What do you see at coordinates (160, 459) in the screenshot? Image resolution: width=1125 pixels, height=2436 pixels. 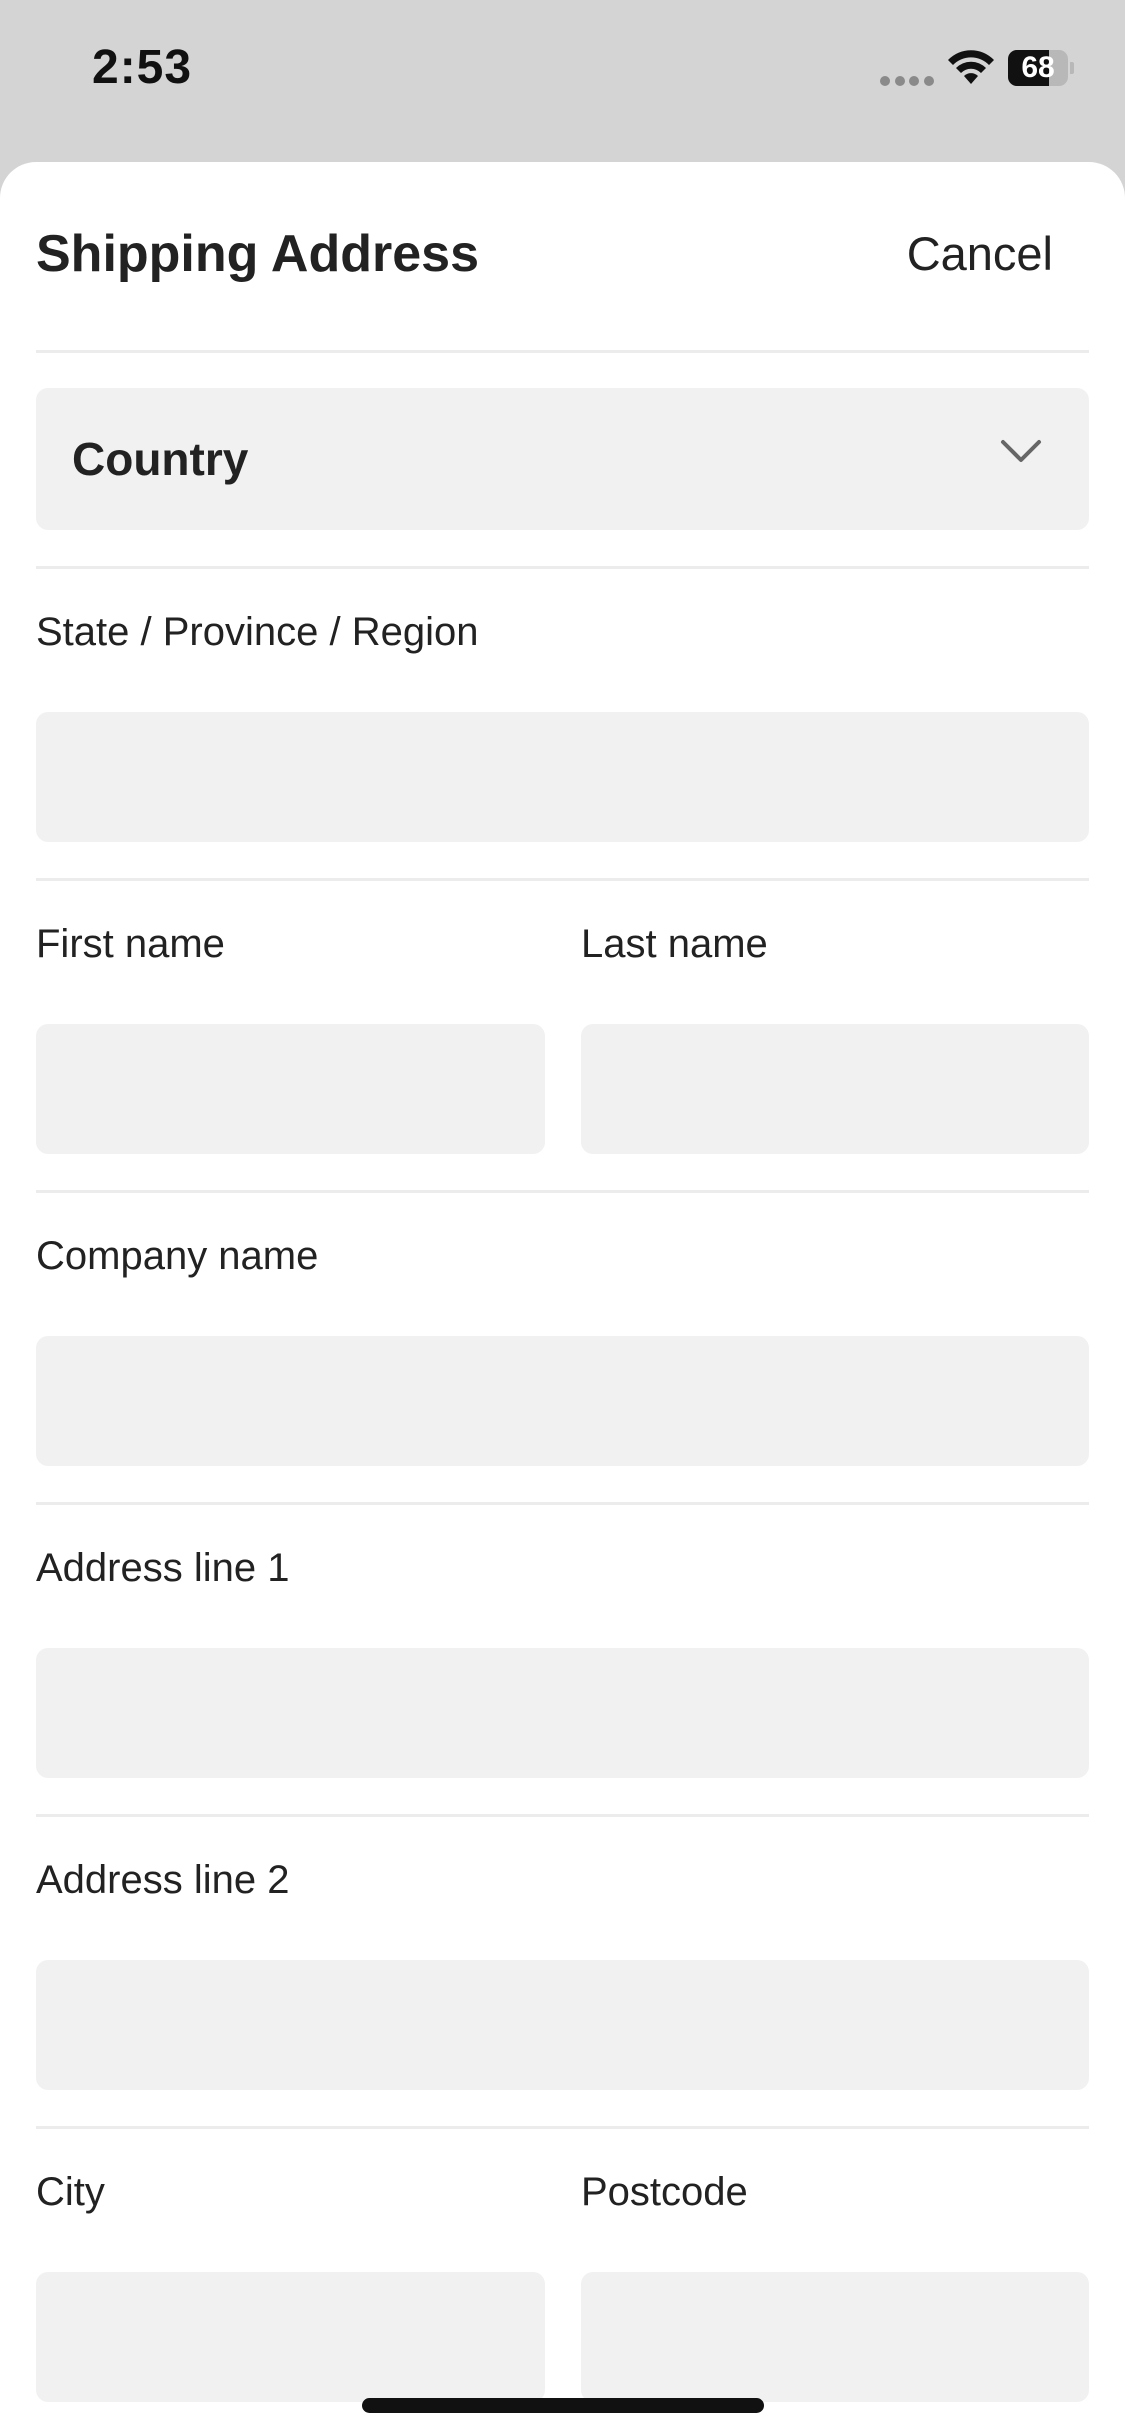 I see `country-label: Country` at bounding box center [160, 459].